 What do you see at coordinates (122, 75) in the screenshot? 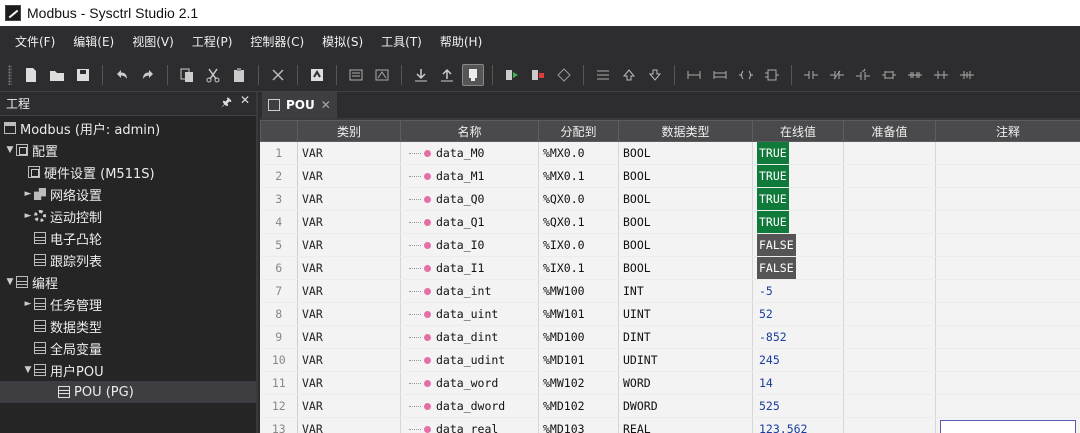
I see `undo-icon` at bounding box center [122, 75].